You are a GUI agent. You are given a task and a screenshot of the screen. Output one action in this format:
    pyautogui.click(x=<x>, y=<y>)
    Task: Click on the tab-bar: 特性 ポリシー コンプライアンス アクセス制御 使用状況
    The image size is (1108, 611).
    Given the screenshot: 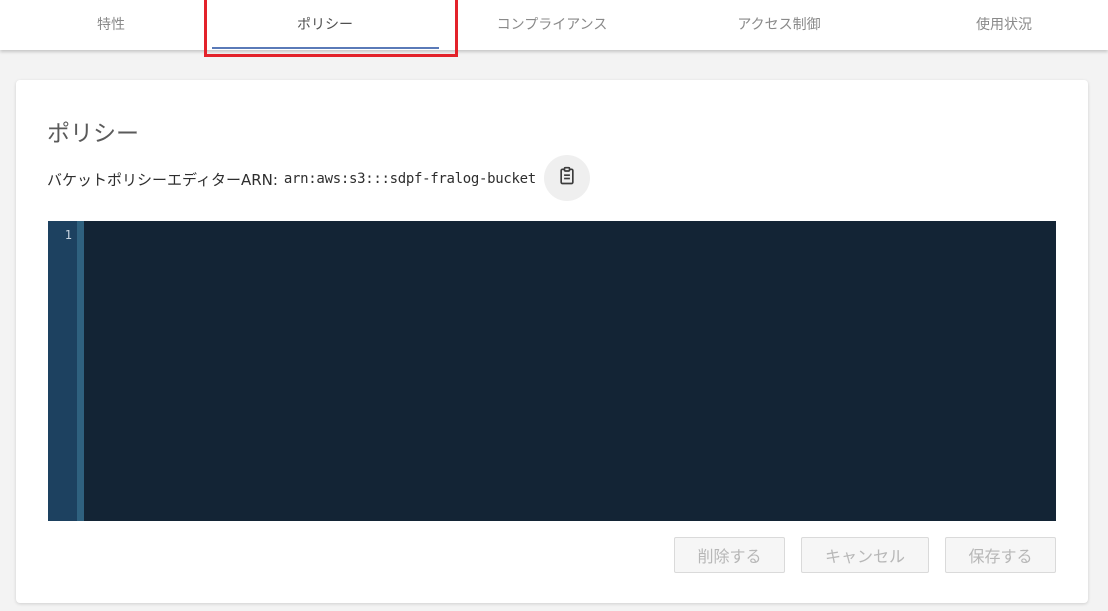 What is the action you would take?
    pyautogui.click(x=554, y=25)
    